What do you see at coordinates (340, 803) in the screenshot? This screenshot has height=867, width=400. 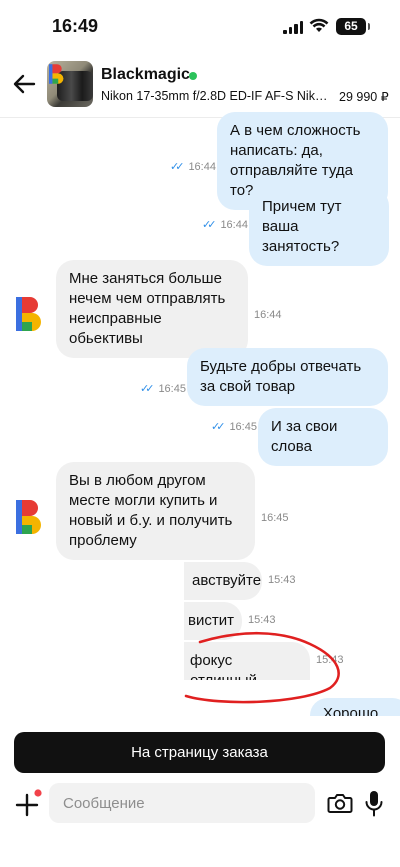 I see `camera-icon` at bounding box center [340, 803].